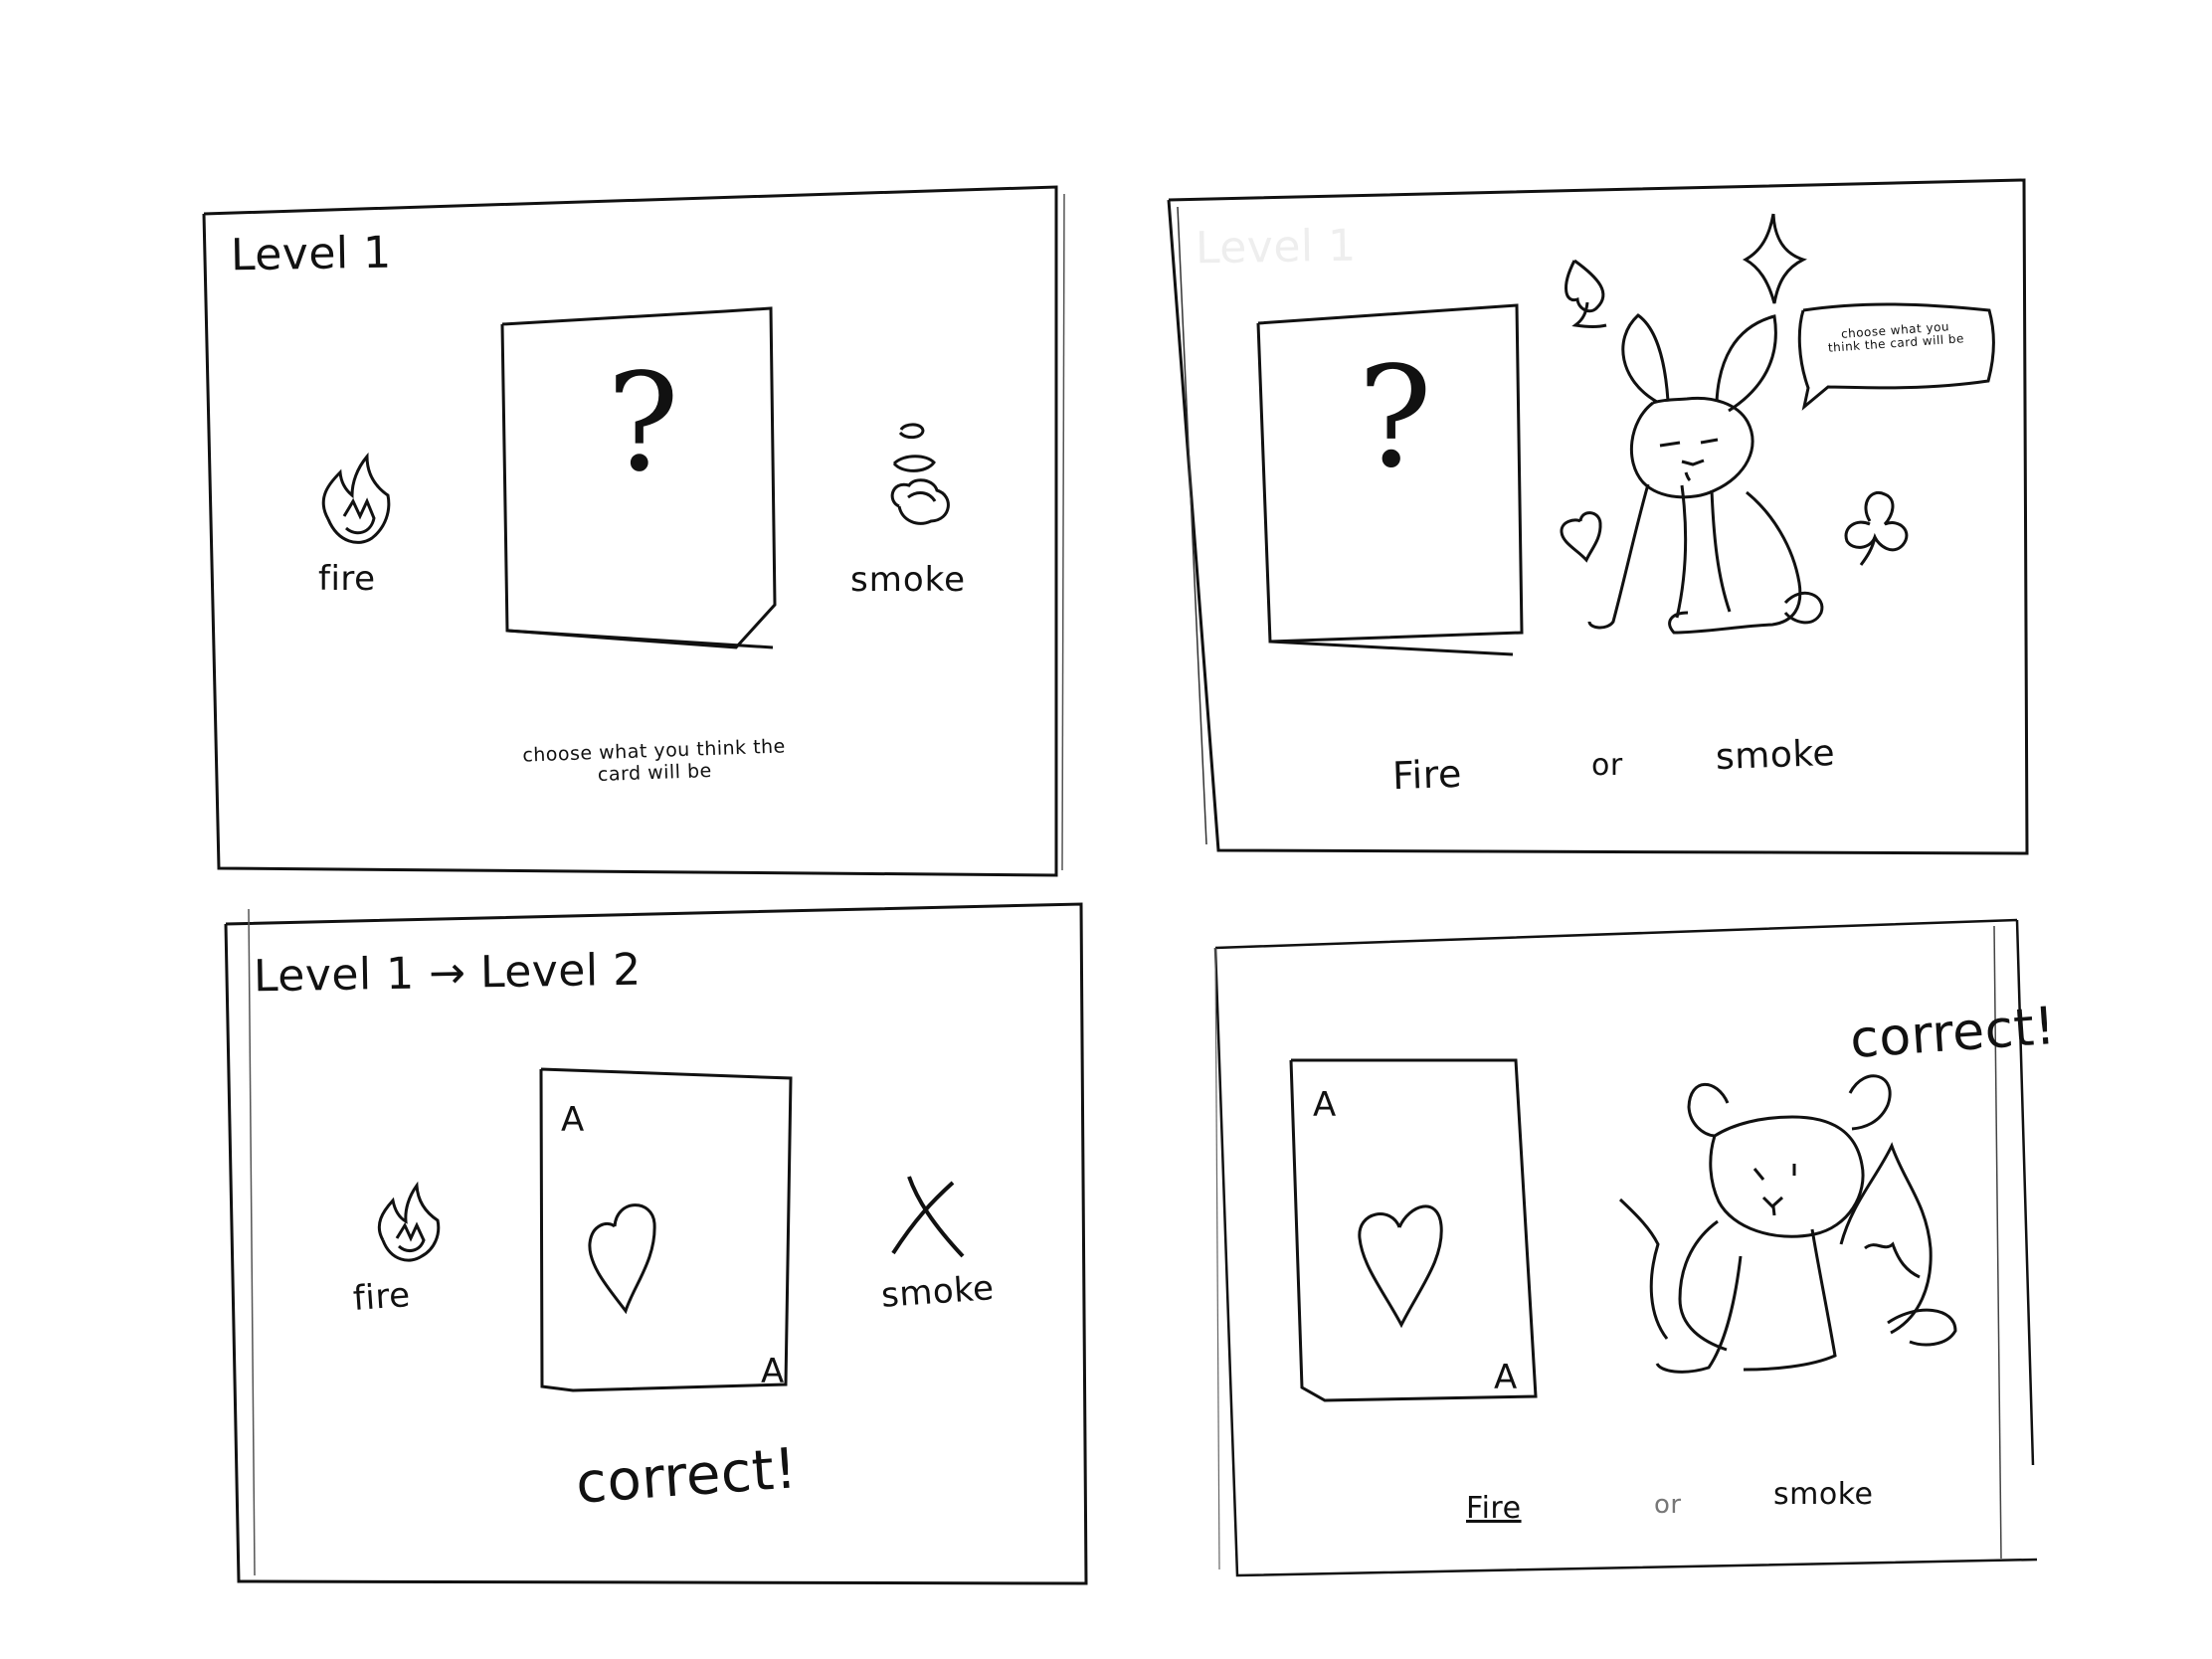 The width and height of the screenshot is (2212, 1659). Describe the element at coordinates (1276, 247) in the screenshot. I see `faint-level-label: Level 1` at that location.